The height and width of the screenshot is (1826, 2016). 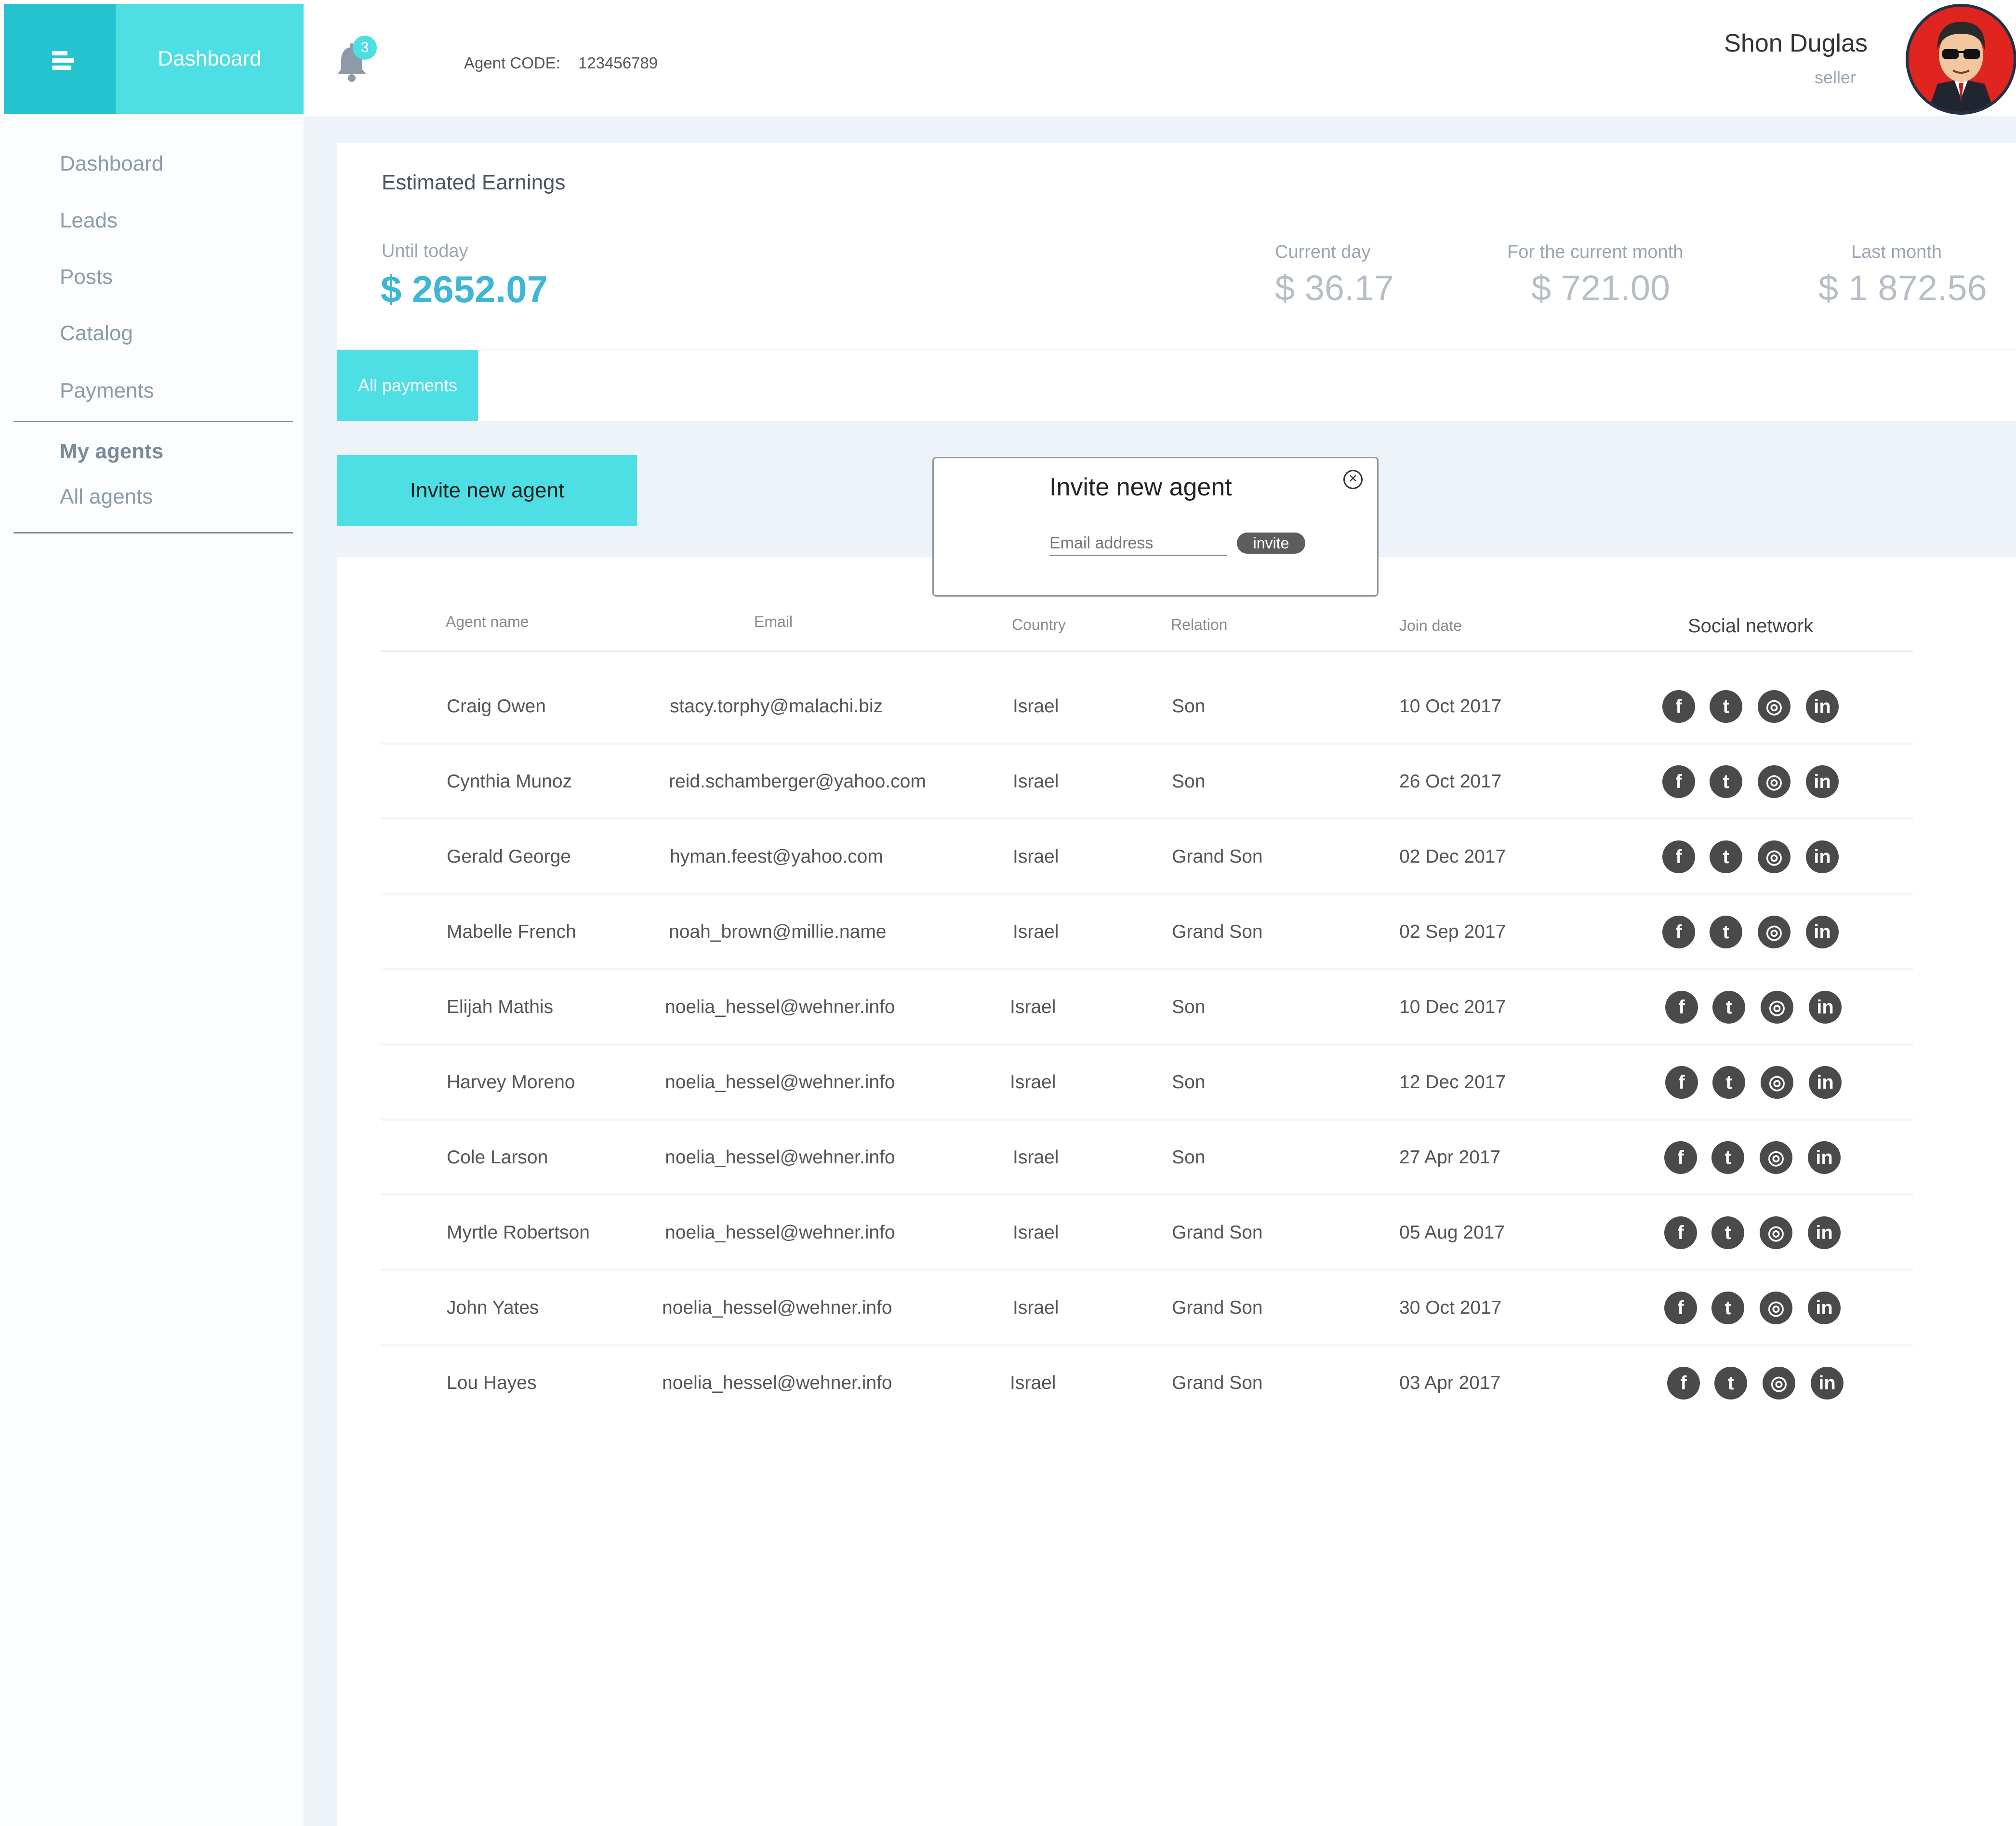 What do you see at coordinates (365, 48) in the screenshot?
I see `notification-count-badge: 3` at bounding box center [365, 48].